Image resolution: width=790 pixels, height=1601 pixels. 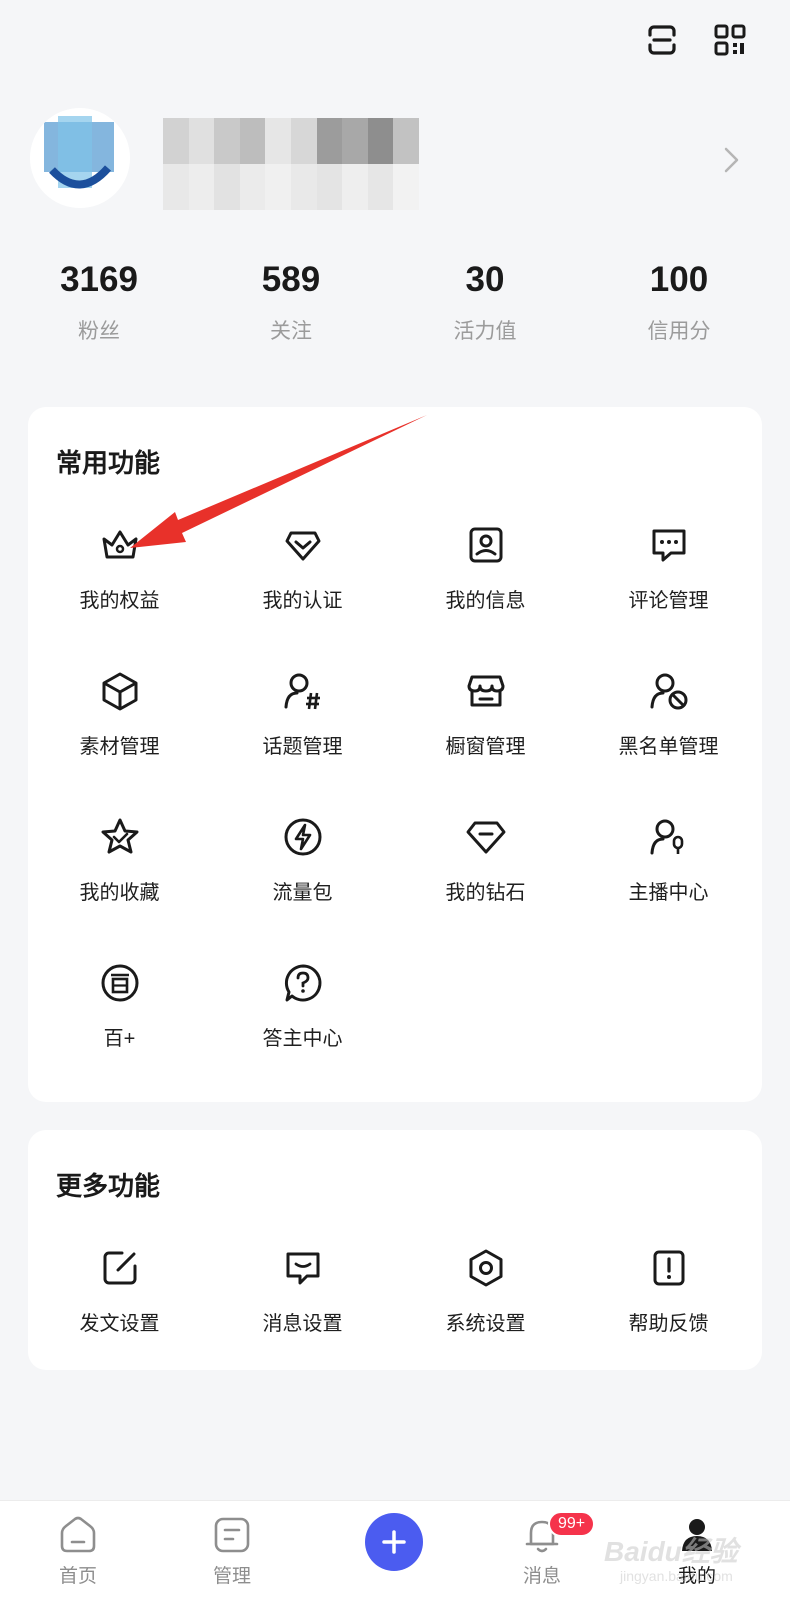 What do you see at coordinates (541, 1576) in the screenshot?
I see `tab-label: 消息` at bounding box center [541, 1576].